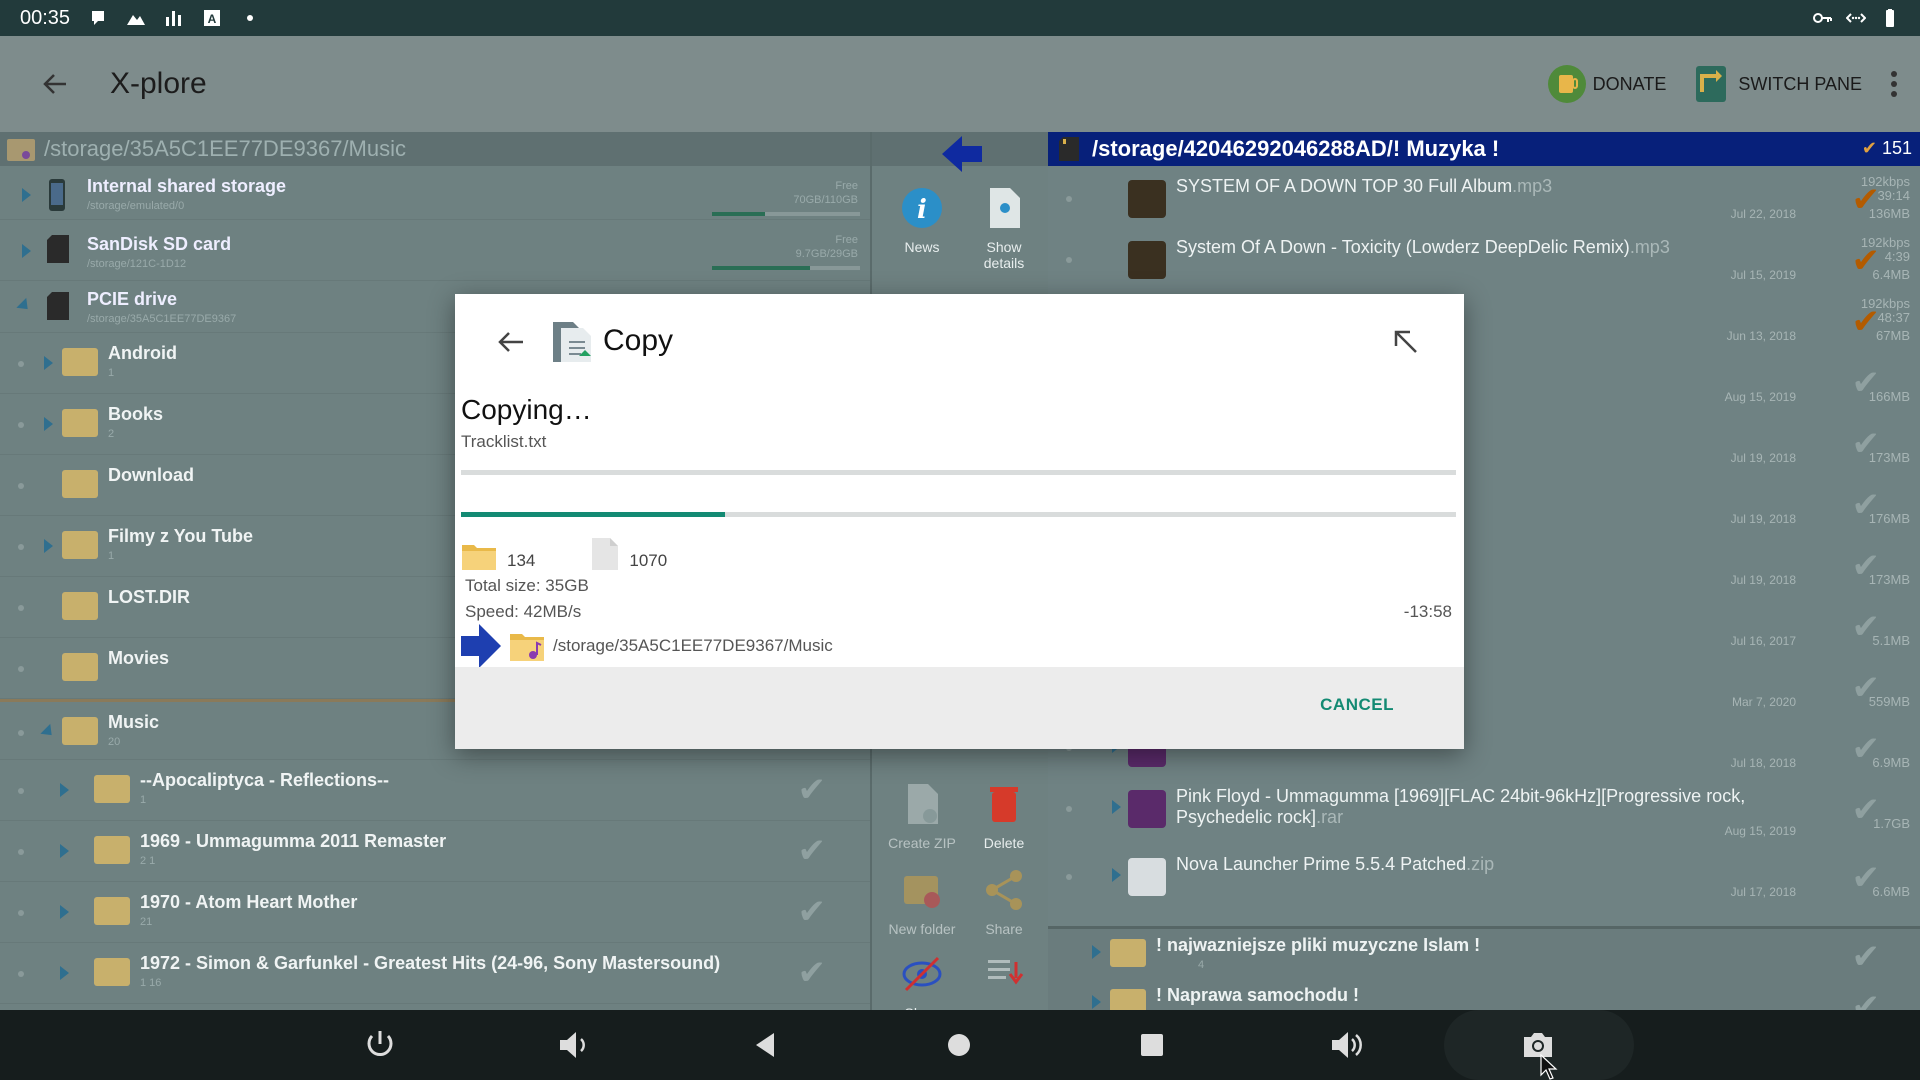 This screenshot has height=1080, width=1920. What do you see at coordinates (922, 843) in the screenshot?
I see `create-zip-label: Create ZIP` at bounding box center [922, 843].